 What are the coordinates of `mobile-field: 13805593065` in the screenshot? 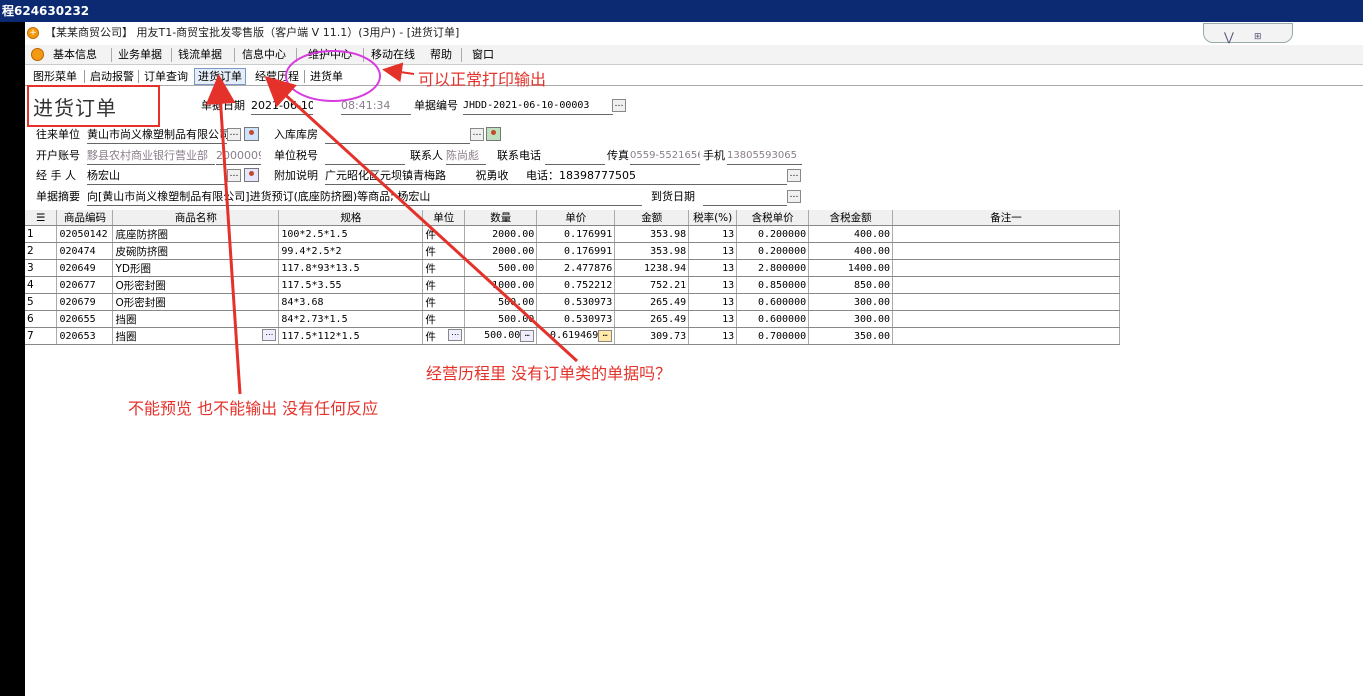 It's located at (764, 156).